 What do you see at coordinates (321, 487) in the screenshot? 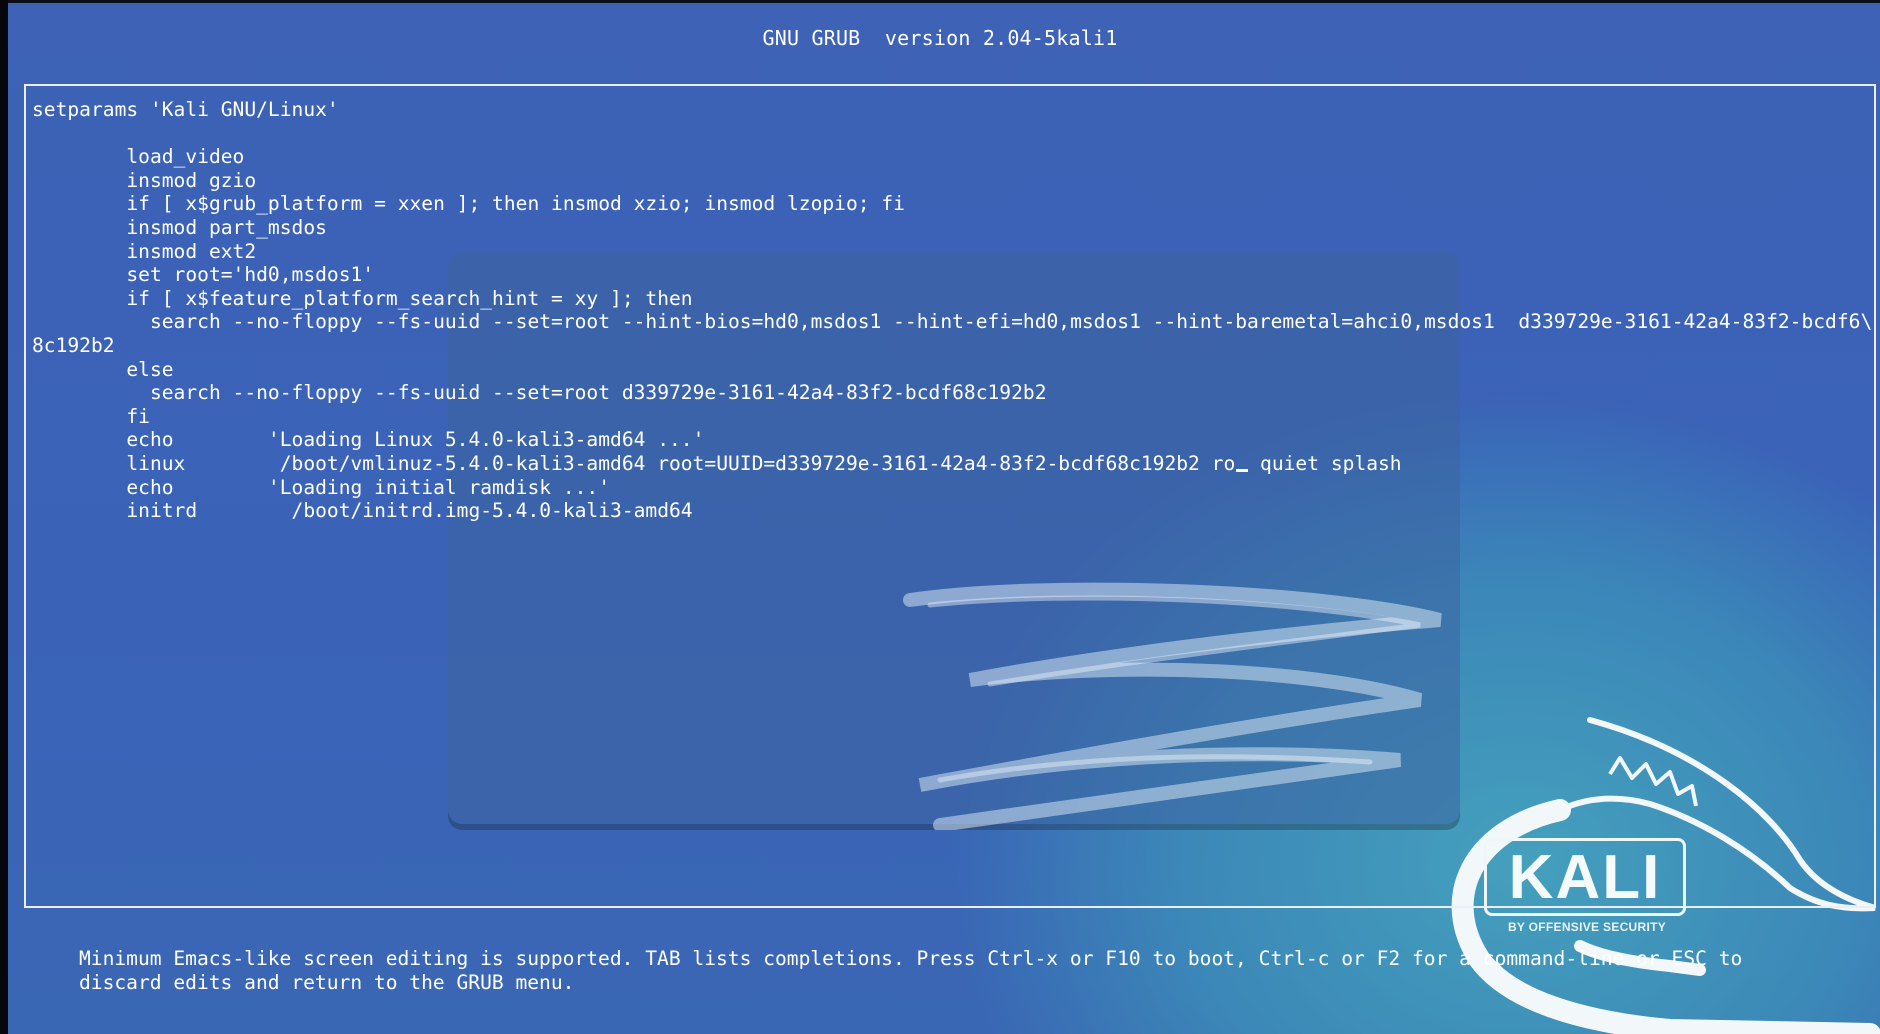
I see `editor-line: echo 'Loading initial ramdisk ...'` at bounding box center [321, 487].